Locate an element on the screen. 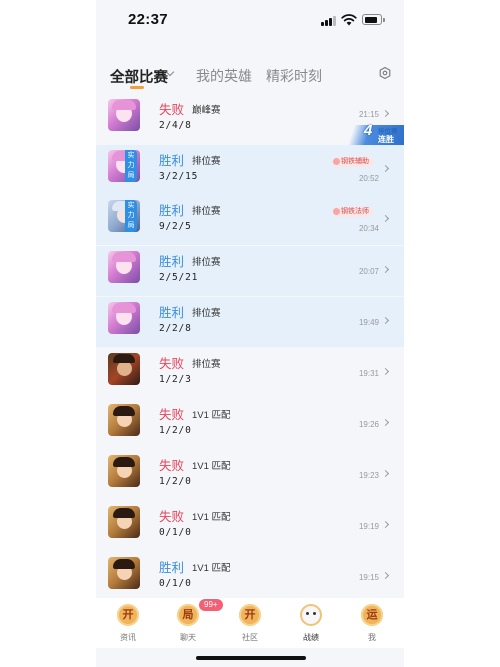 This screenshot has width=500, height=667. match-kda: 9/2/5 is located at coordinates (175, 226).